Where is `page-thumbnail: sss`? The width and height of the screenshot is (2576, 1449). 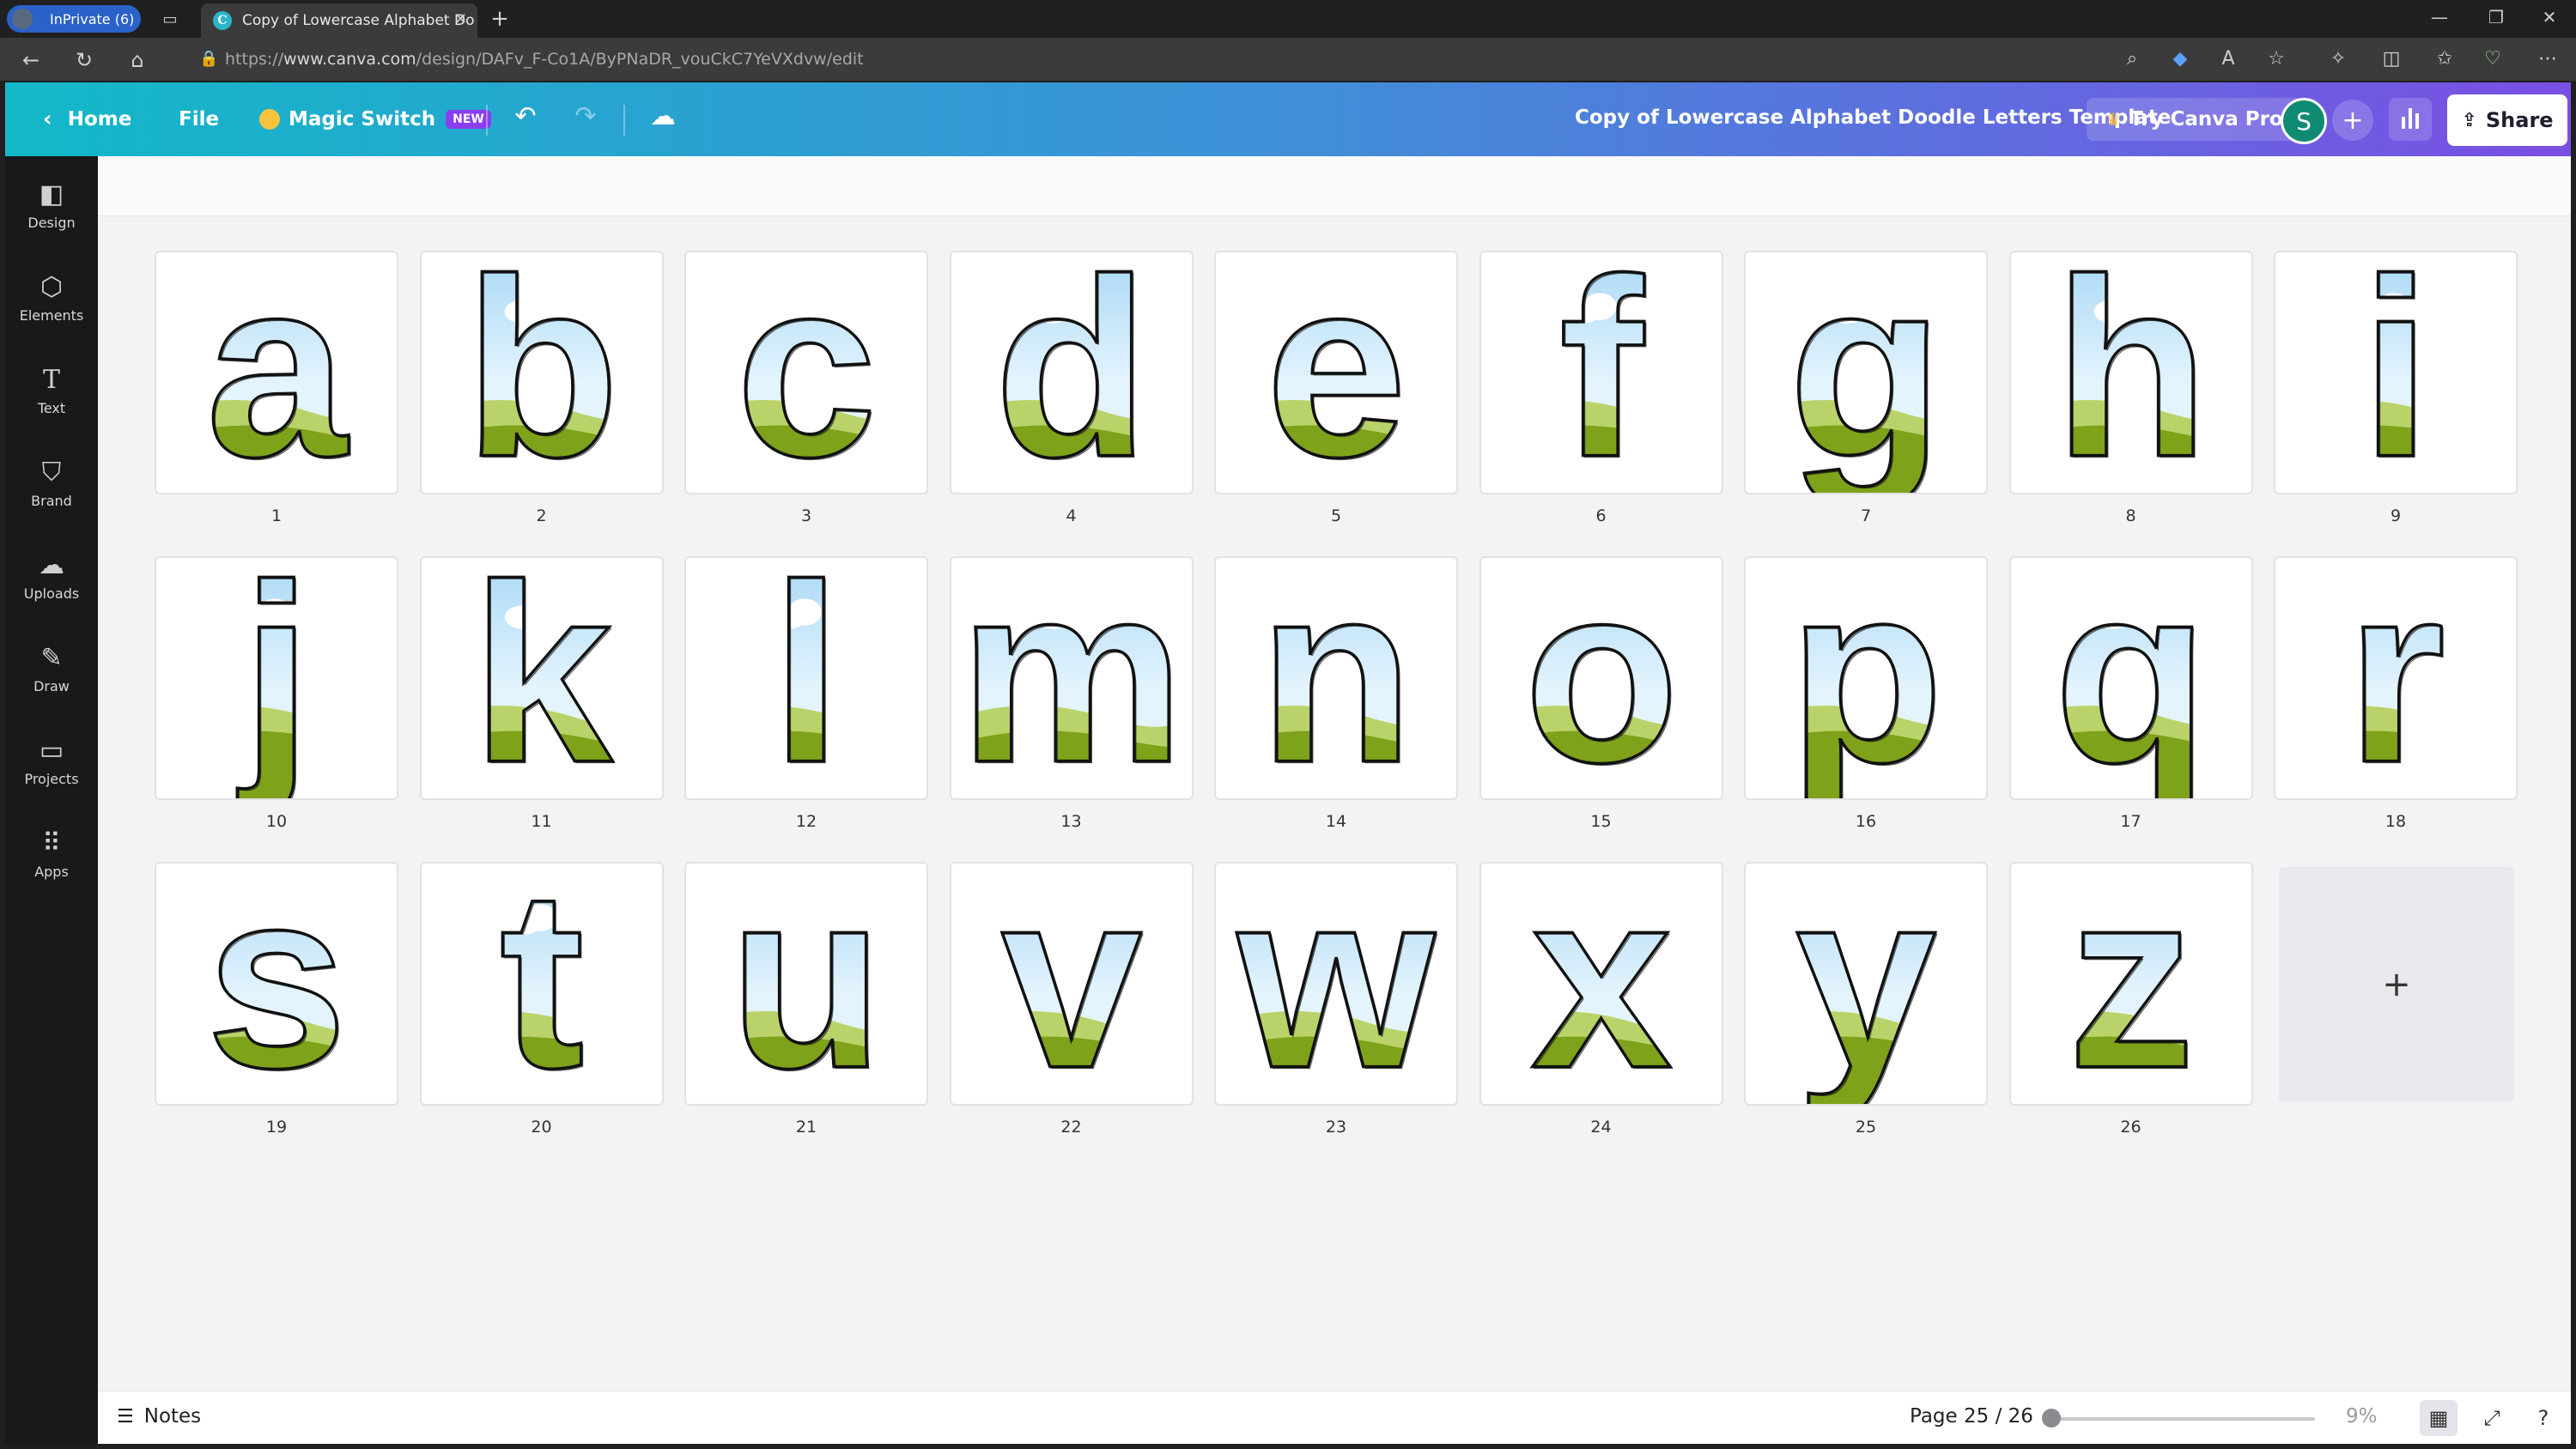 page-thumbnail: sss is located at coordinates (276, 984).